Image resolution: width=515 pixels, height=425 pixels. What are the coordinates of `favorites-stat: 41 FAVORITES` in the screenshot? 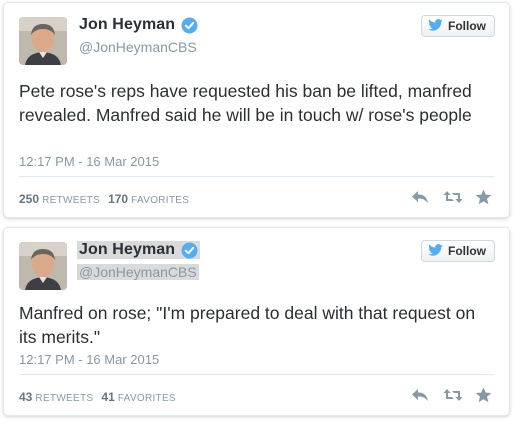 It's located at (138, 397).